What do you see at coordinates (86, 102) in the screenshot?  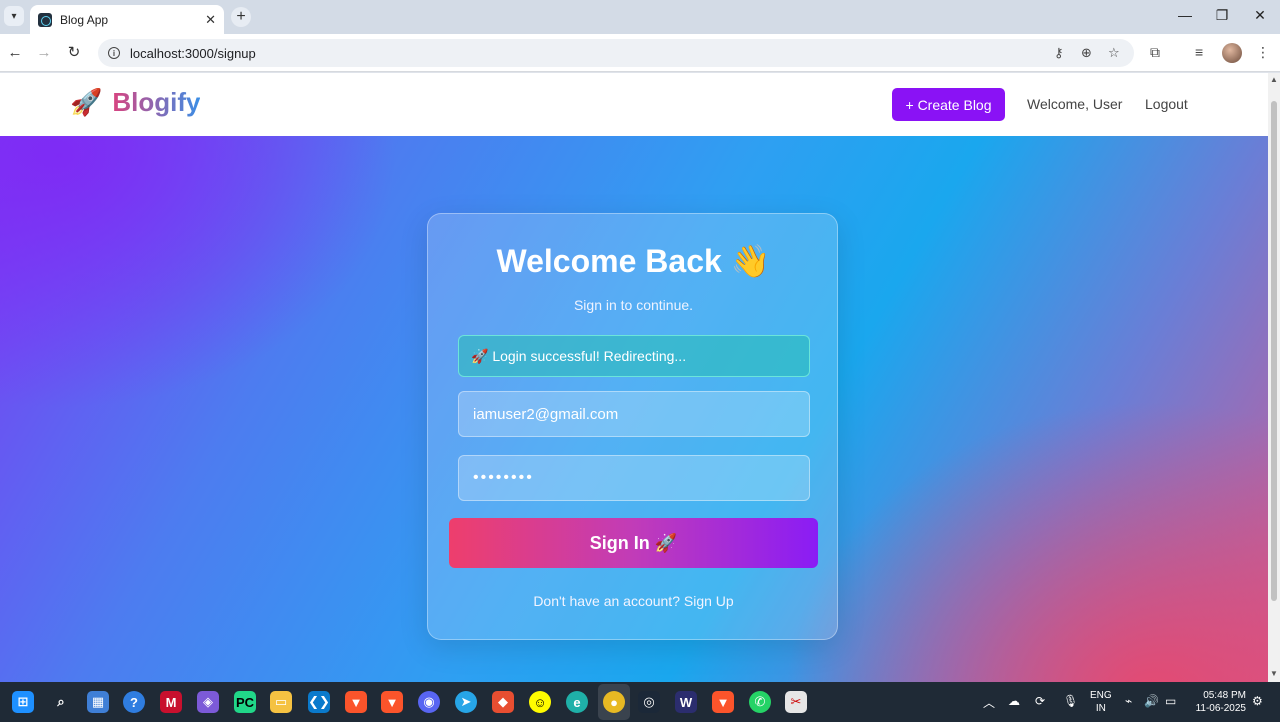 I see `rocket-icon: 🚀` at bounding box center [86, 102].